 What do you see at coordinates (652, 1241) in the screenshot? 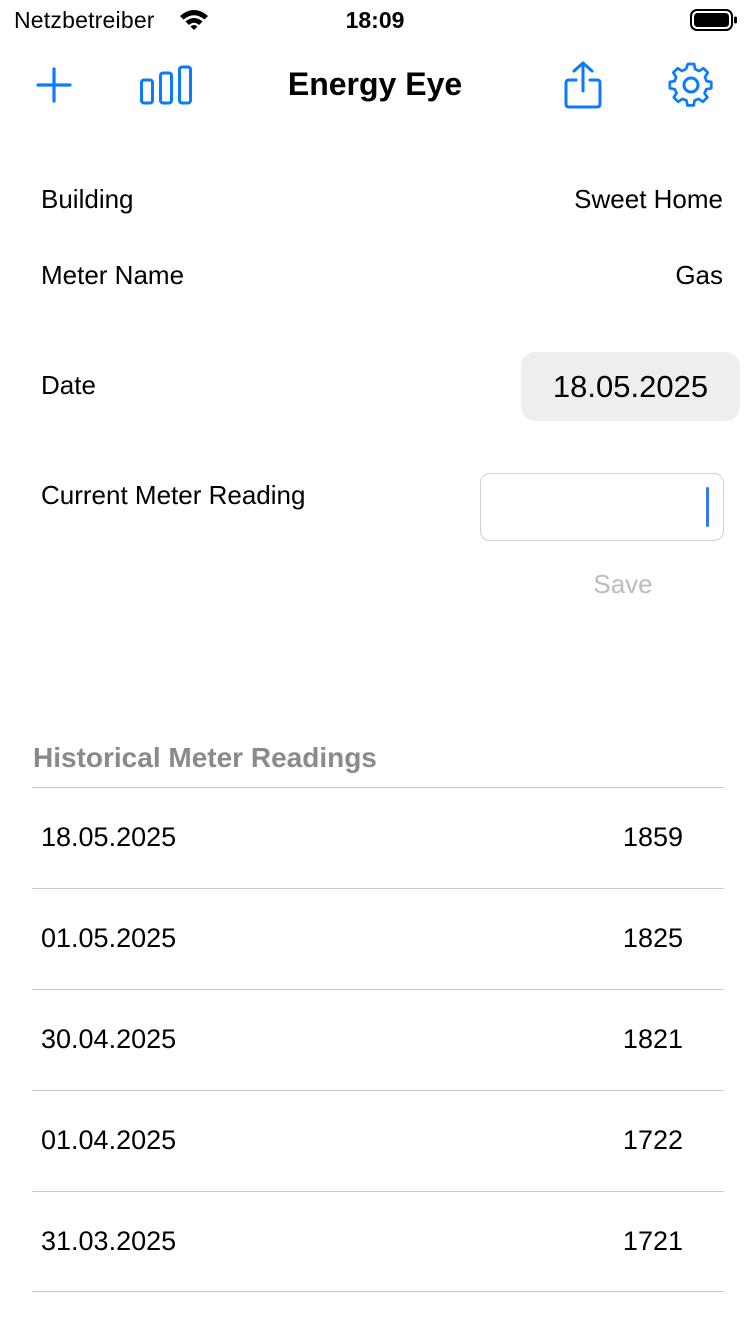
I see `reading-value: 1721` at bounding box center [652, 1241].